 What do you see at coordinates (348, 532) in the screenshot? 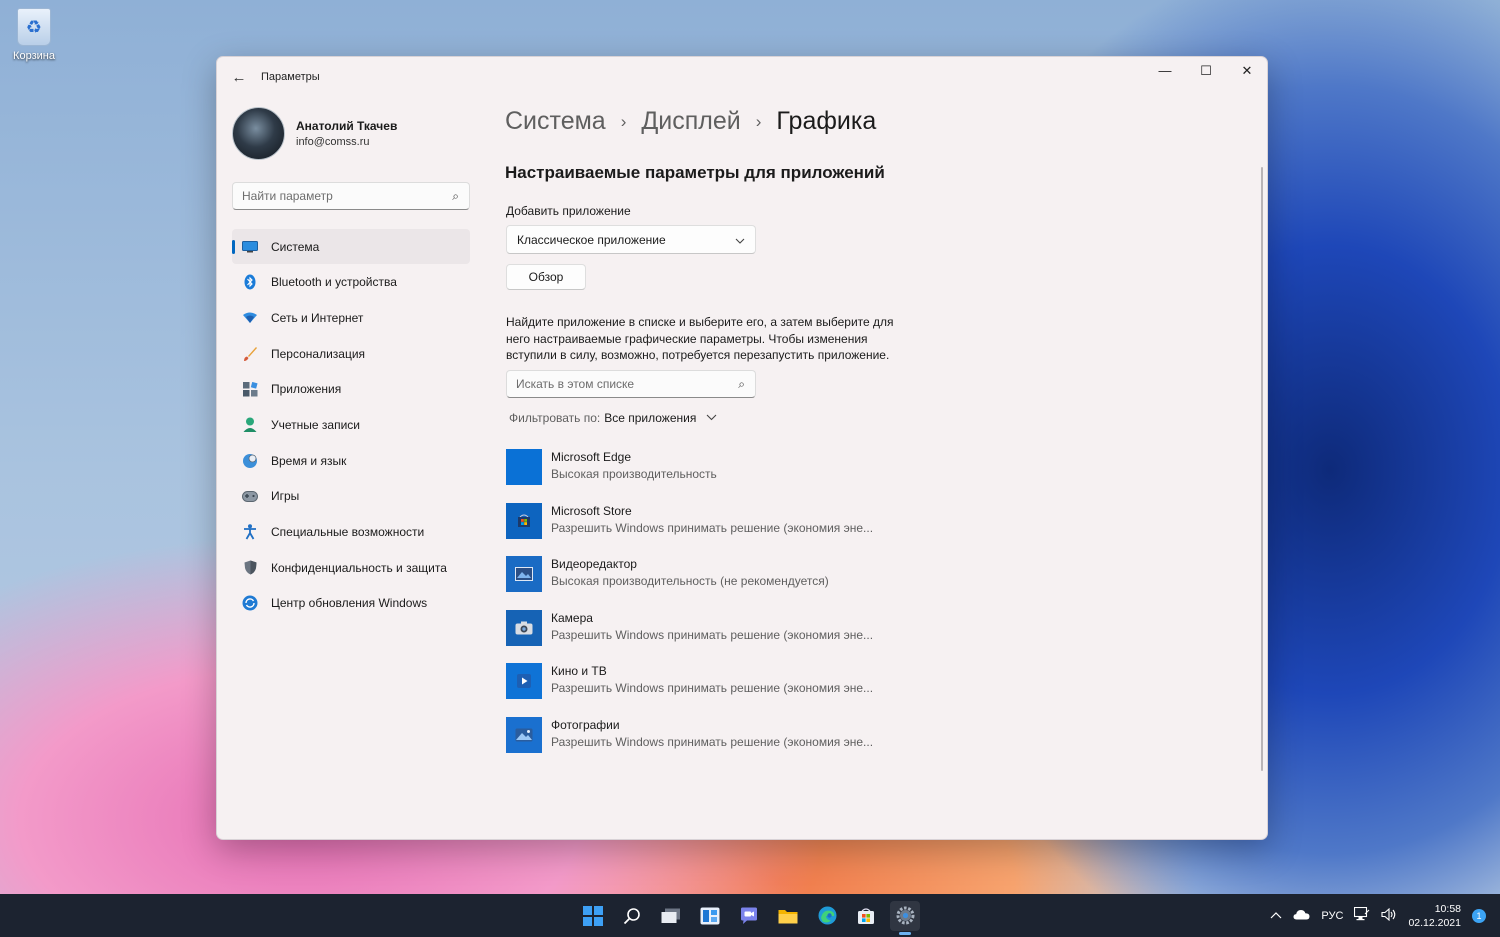
I see `sidebar-item-label: Специальные возможности` at bounding box center [348, 532].